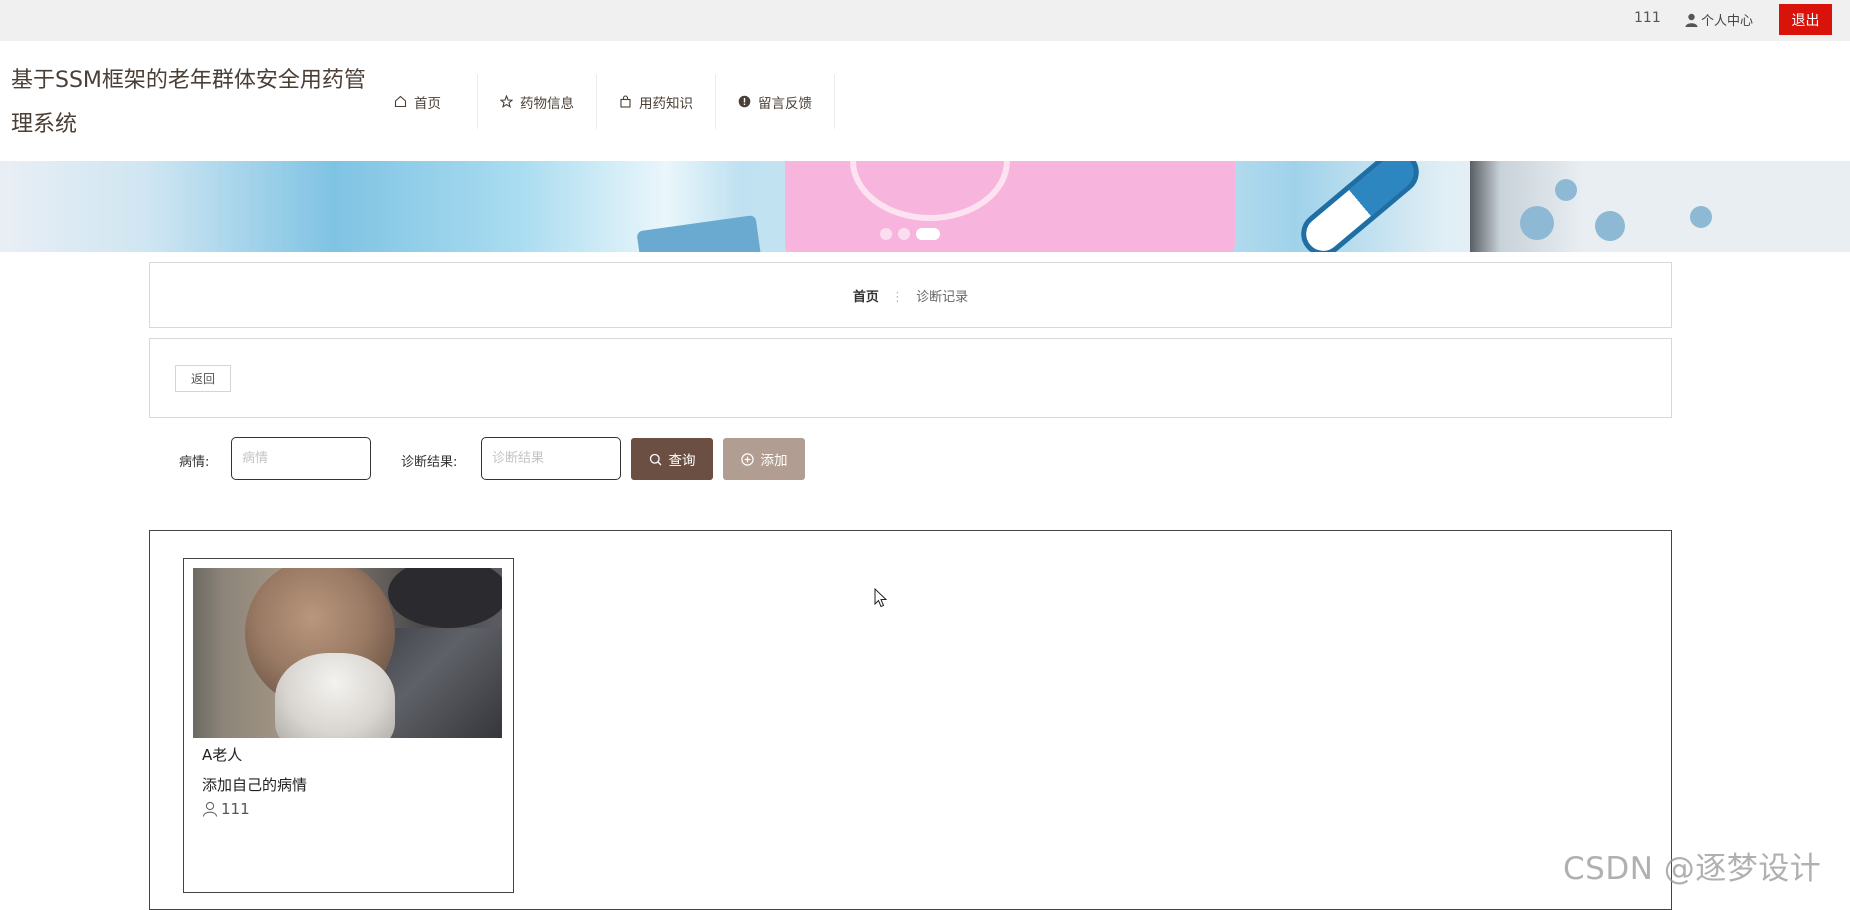 The width and height of the screenshot is (1850, 910). I want to click on add-button: 添加, so click(764, 459).